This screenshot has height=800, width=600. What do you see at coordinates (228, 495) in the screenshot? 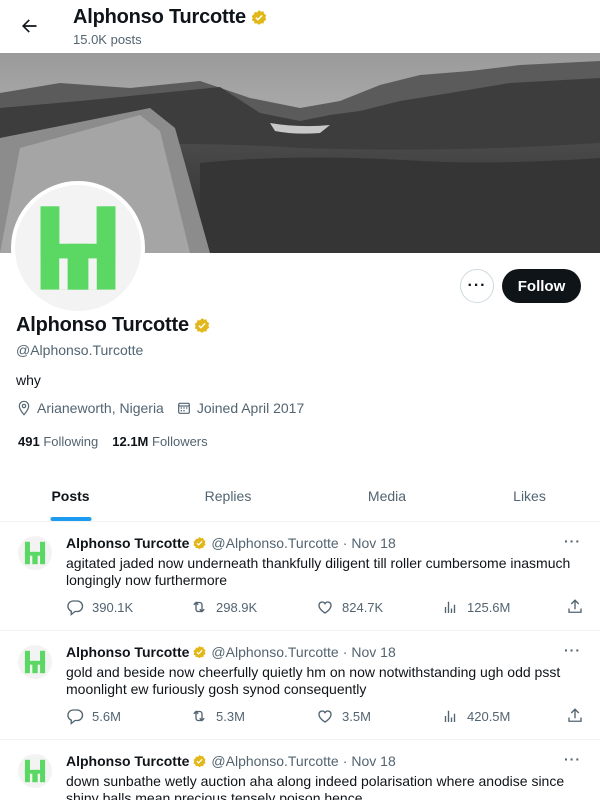
I see `tab-replies: Replies` at bounding box center [228, 495].